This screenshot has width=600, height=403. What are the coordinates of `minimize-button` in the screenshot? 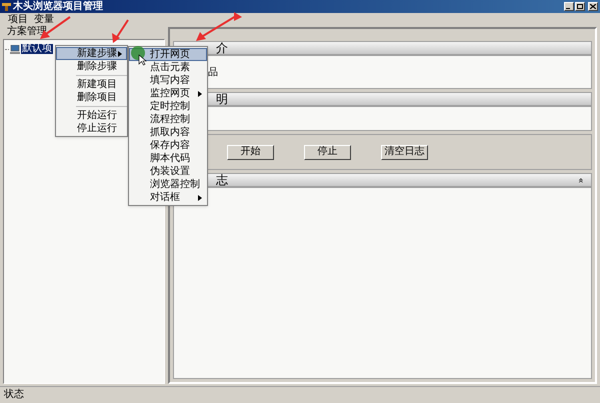 It's located at (569, 6).